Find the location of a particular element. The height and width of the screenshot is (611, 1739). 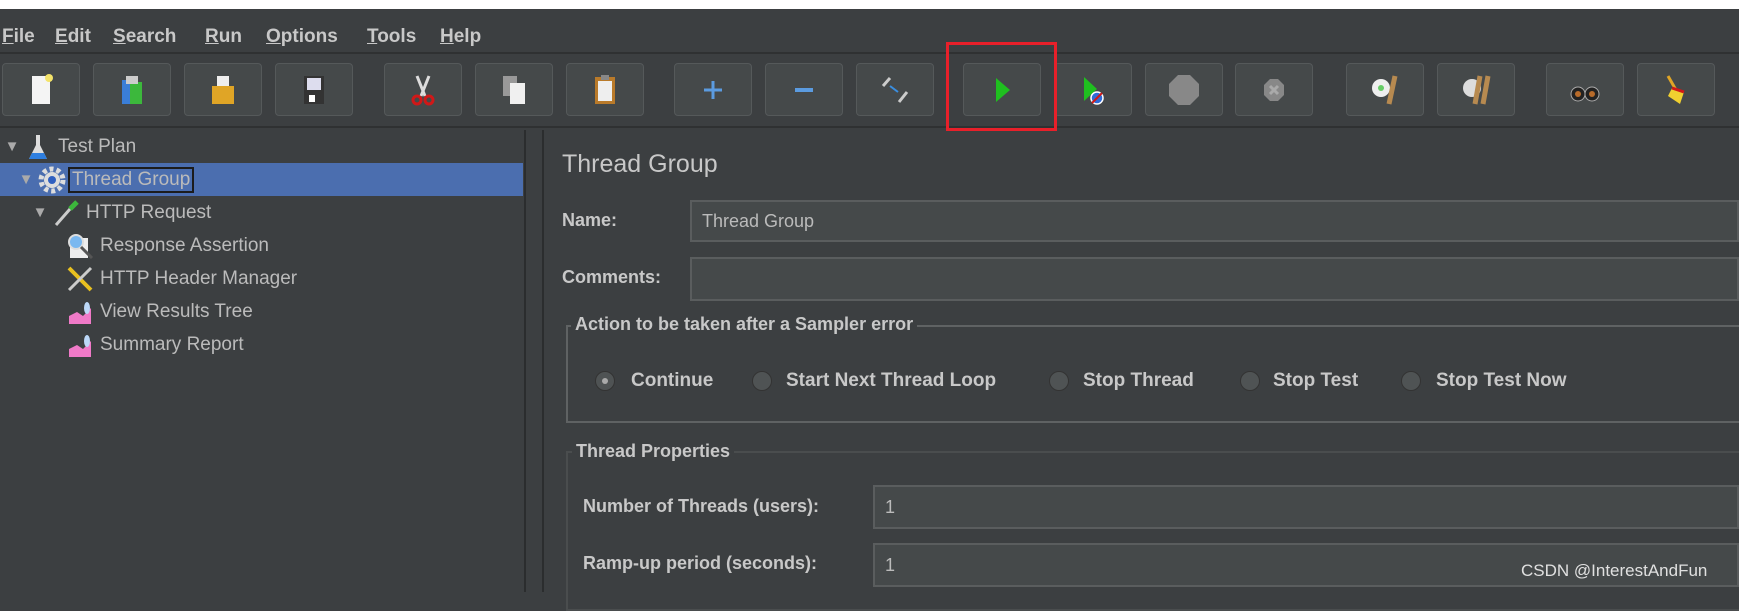

clear-icon is located at coordinates (1385, 89).